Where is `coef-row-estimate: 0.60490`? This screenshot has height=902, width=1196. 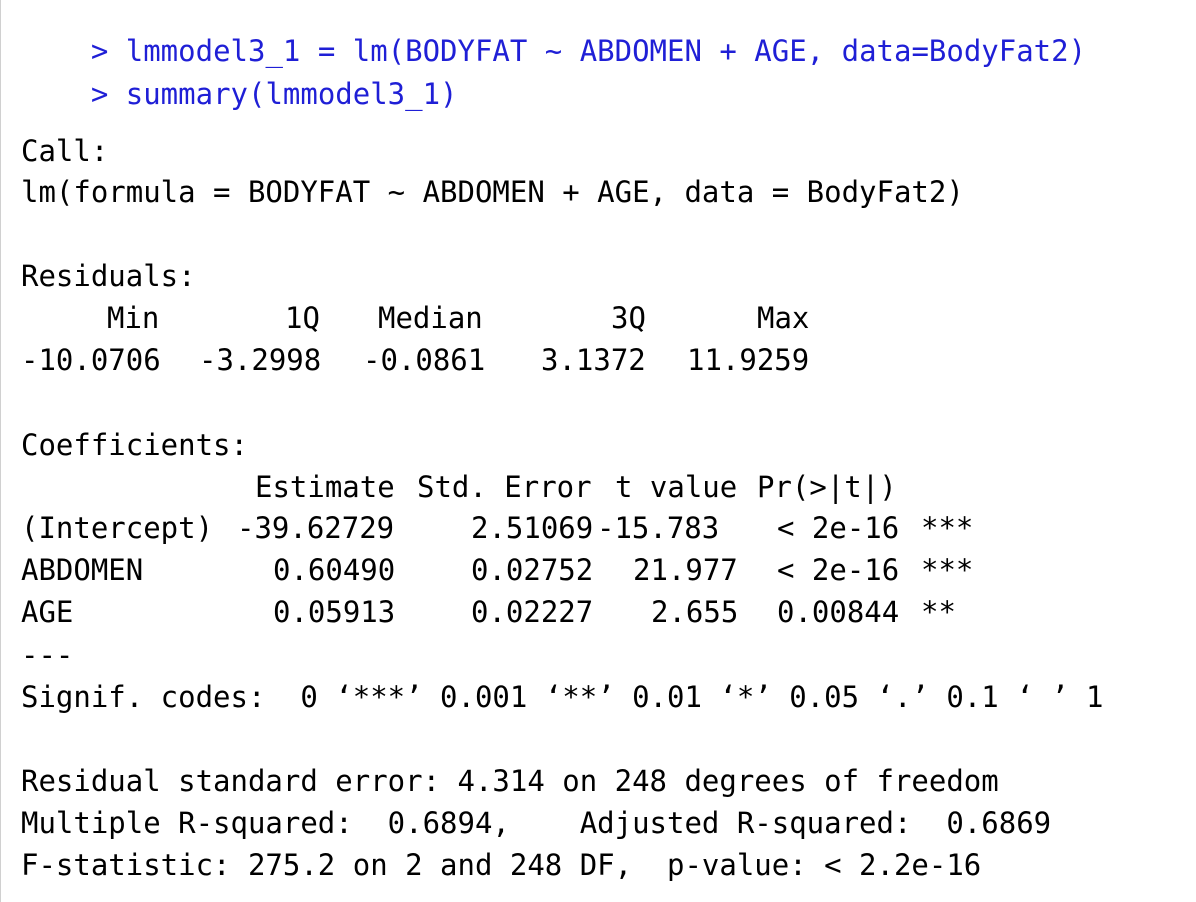 coef-row-estimate: 0.60490 is located at coordinates (334, 570).